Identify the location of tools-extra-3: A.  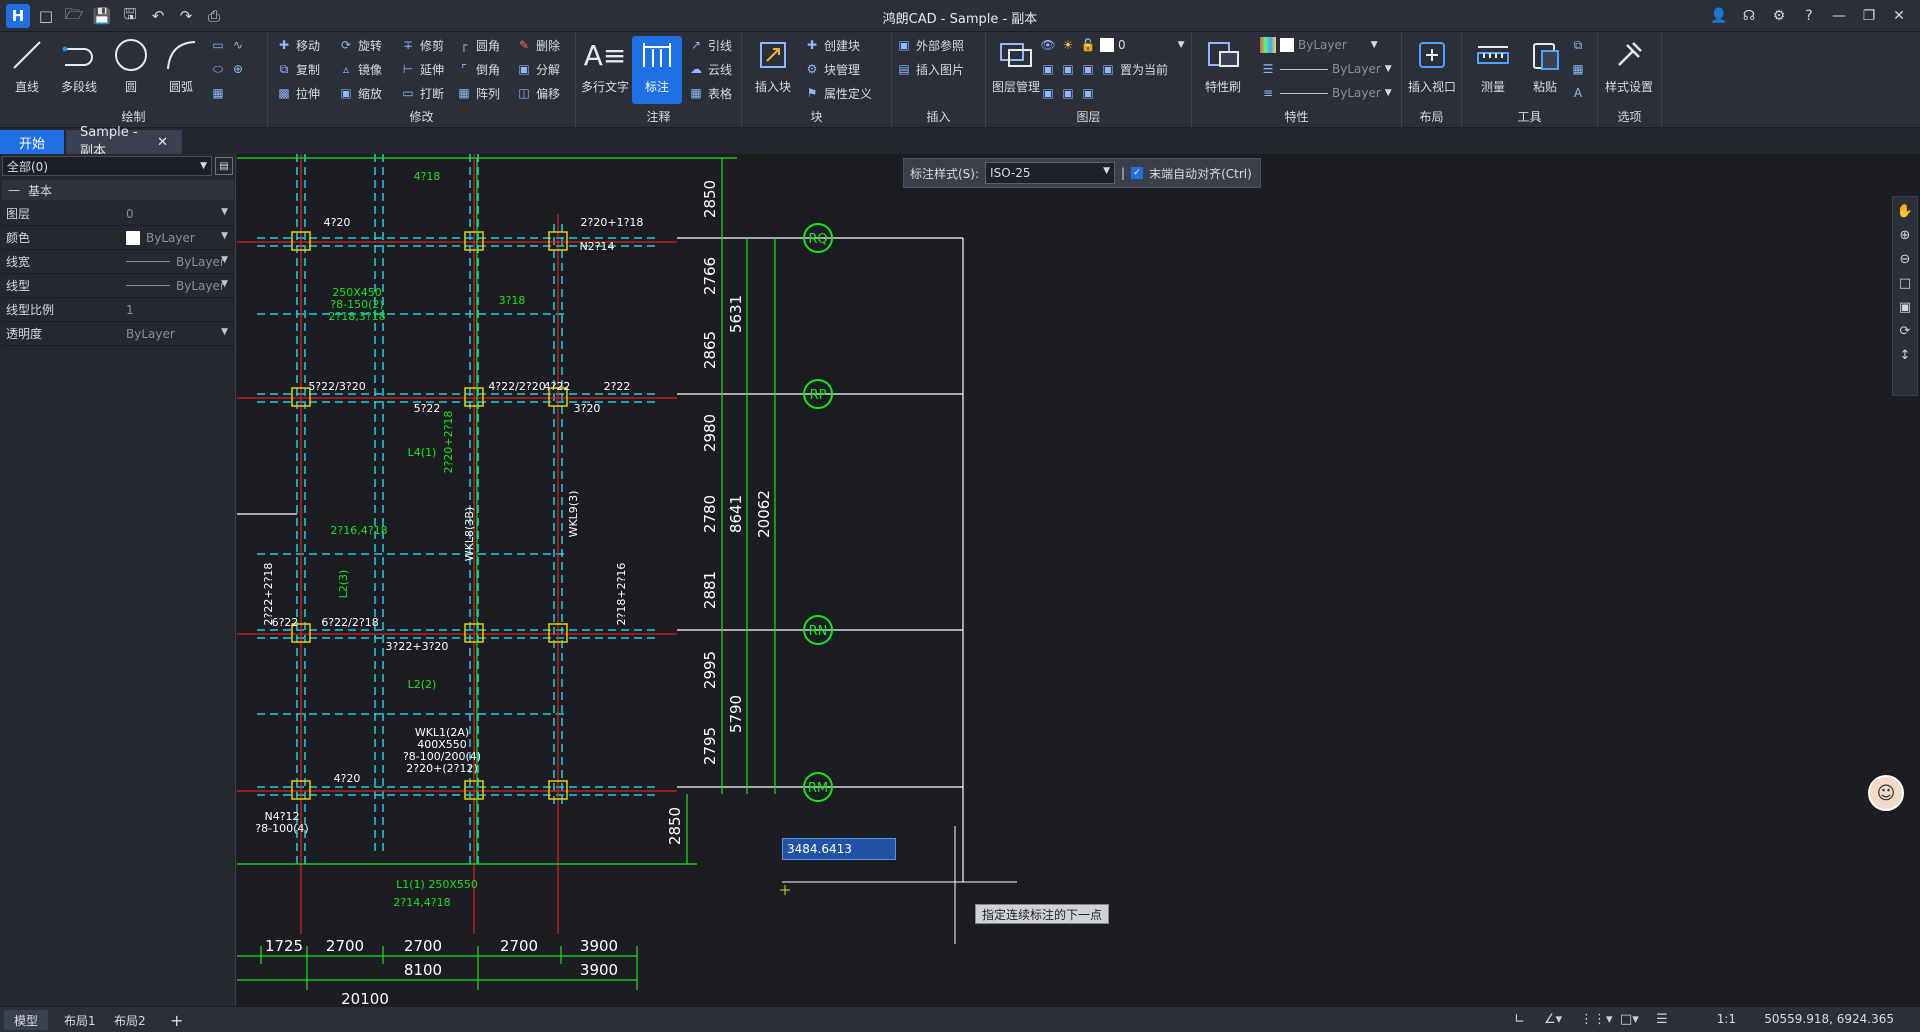
(1578, 93).